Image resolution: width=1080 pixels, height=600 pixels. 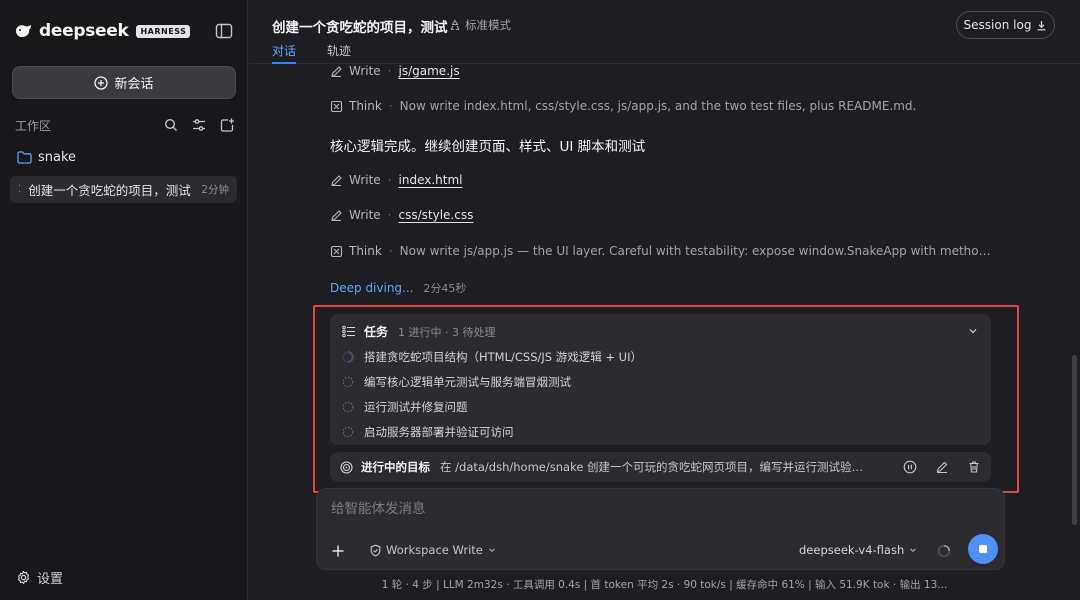 I want to click on write-step-1: Write · js/game.js, so click(x=395, y=71).